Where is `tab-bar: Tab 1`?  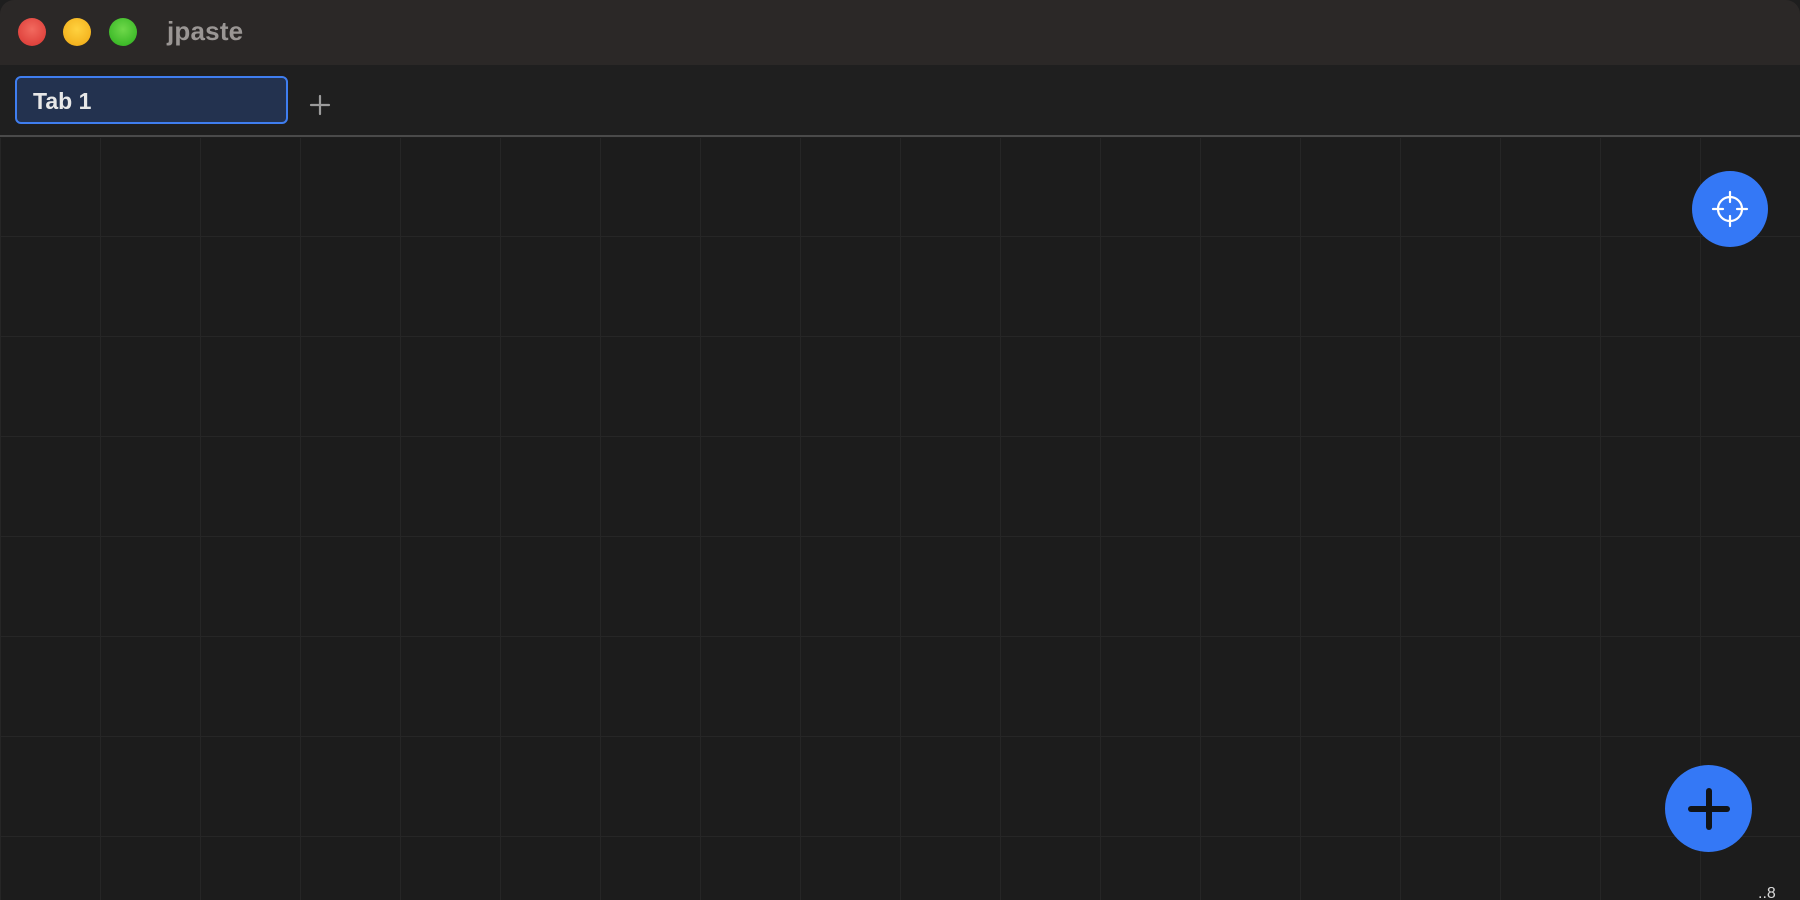 tab-bar: Tab 1 is located at coordinates (900, 101).